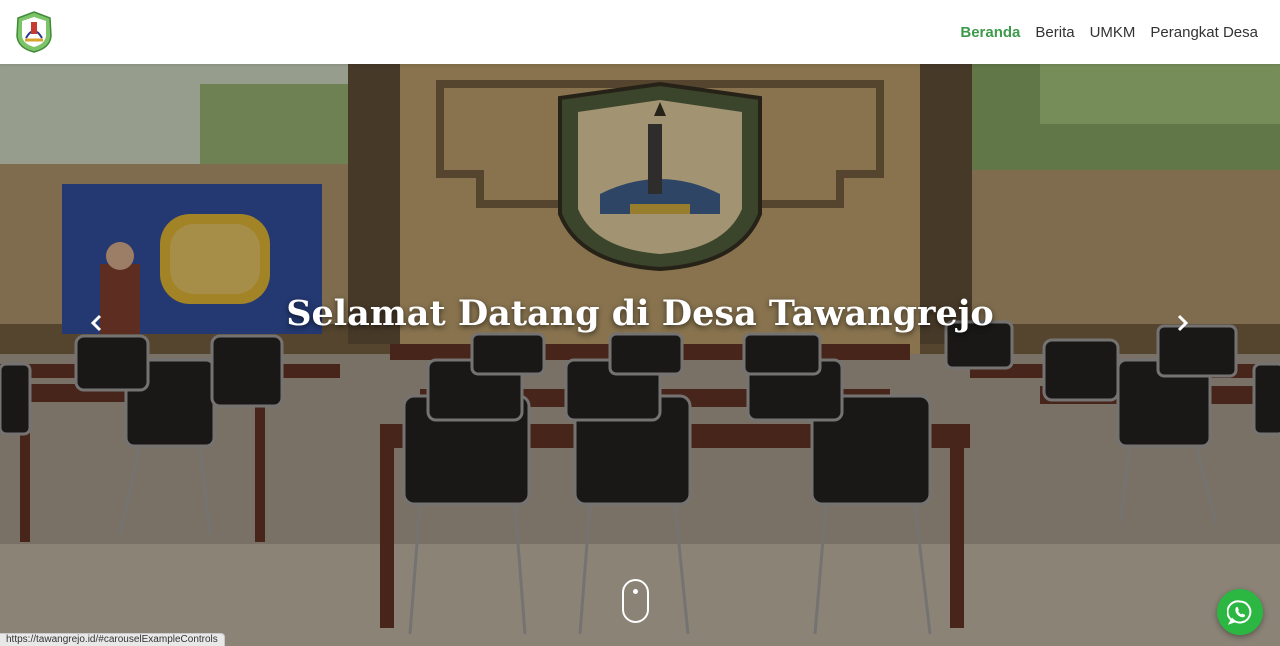 The height and width of the screenshot is (646, 1280). What do you see at coordinates (1054, 32) in the screenshot?
I see `nav-link-berita: Berita` at bounding box center [1054, 32].